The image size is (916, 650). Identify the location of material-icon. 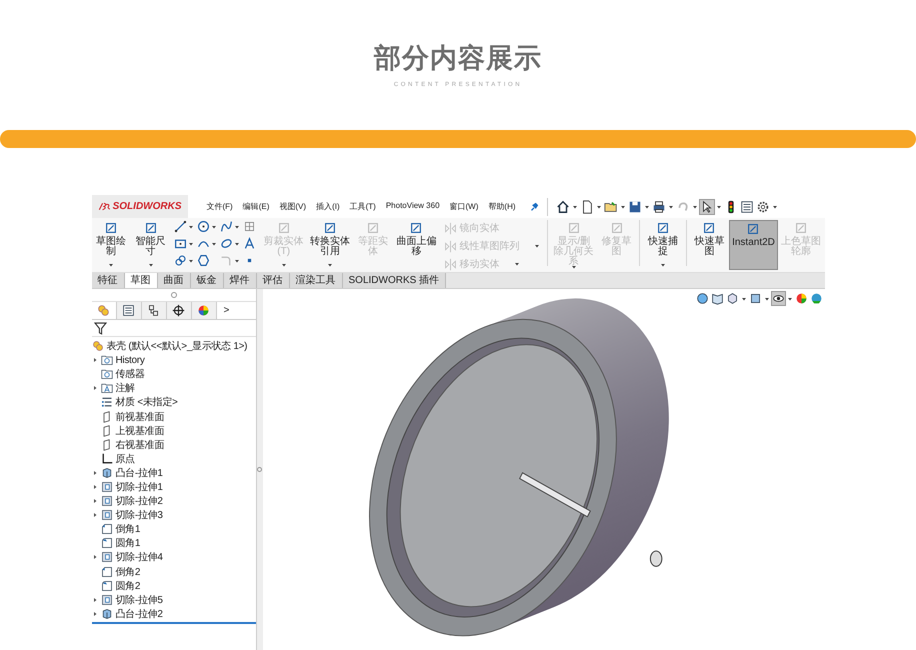
(106, 402).